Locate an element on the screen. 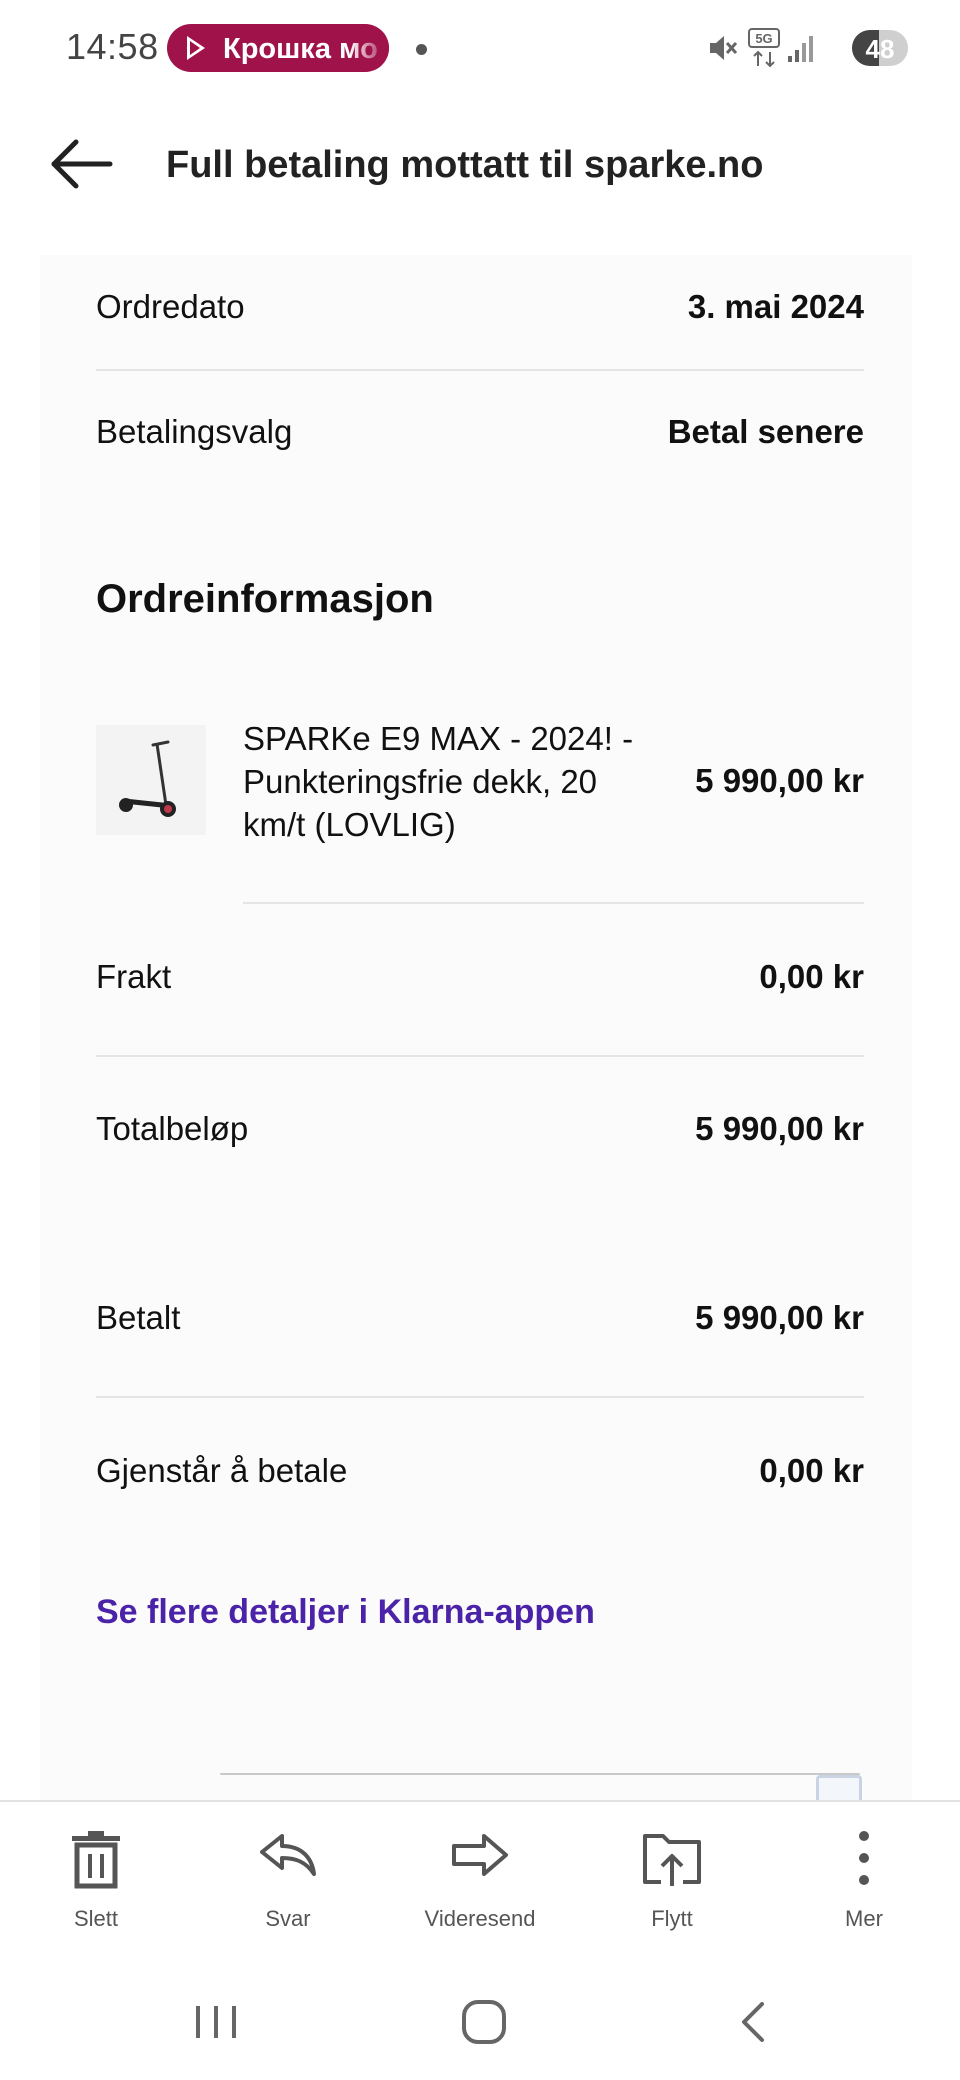  mail-toolbar: Slett Svar Videresend Flytt Mer is located at coordinates (480, 1875).